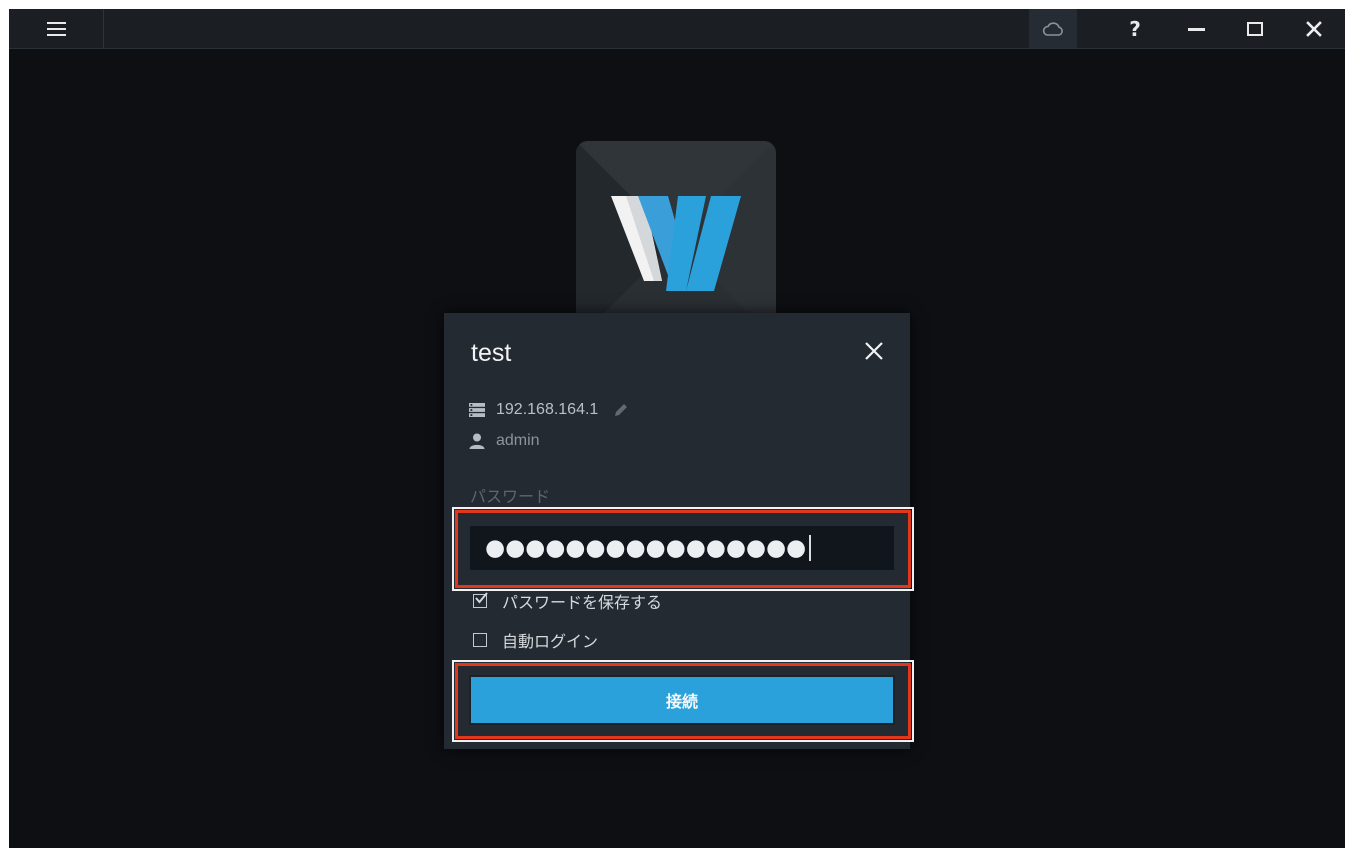 The width and height of the screenshot is (1353, 848). I want to click on password-label: パスワード, so click(510, 496).